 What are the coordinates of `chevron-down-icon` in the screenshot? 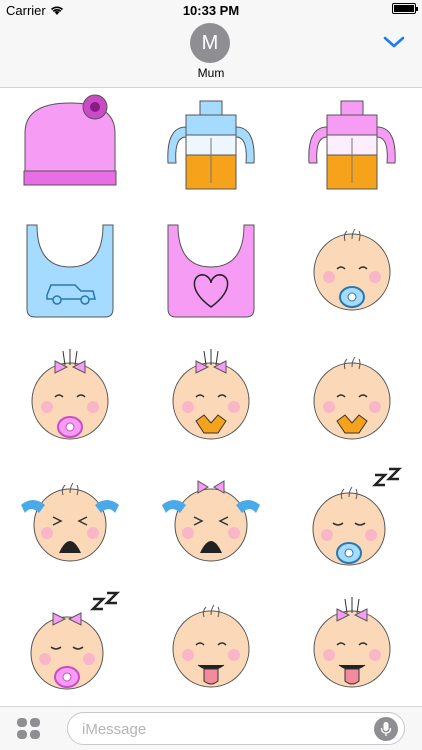 It's located at (394, 42).